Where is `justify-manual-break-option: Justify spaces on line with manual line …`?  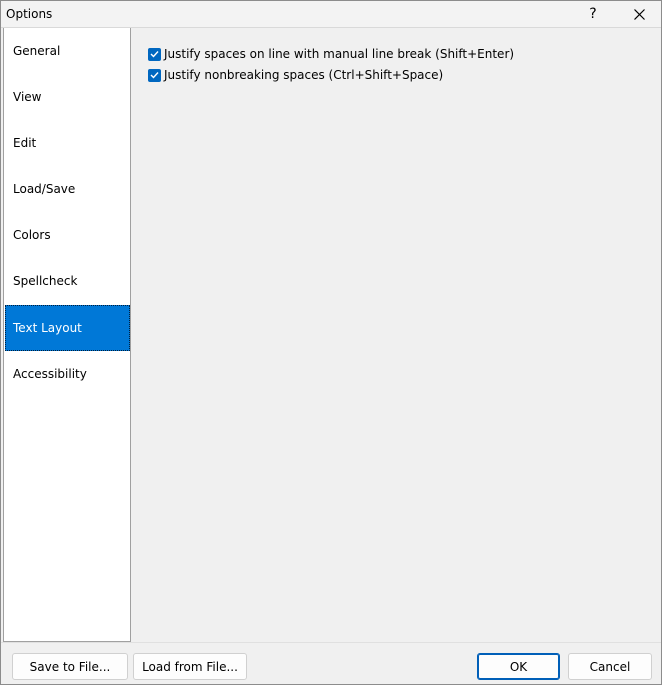
justify-manual-break-option: Justify spaces on line with manual line … is located at coordinates (331, 54).